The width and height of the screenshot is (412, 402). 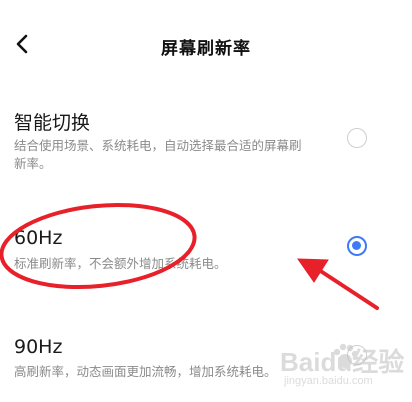 I want to click on option-description: 结合使用场景、系统耗电，自动选择最合适的屏幕刷新率。, so click(x=158, y=154).